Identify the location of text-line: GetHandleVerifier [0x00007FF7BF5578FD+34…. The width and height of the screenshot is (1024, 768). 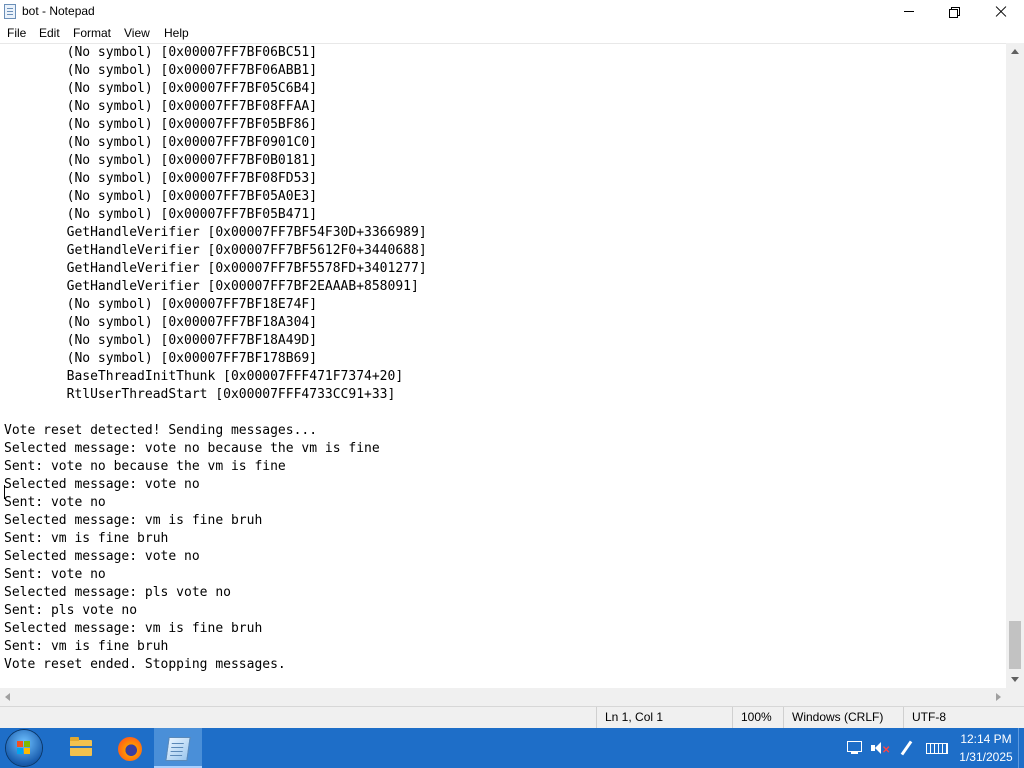
(215, 269).